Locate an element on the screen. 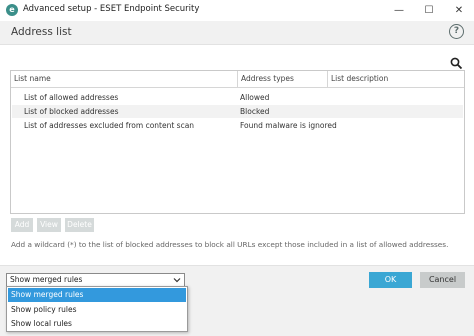  add-button: Add is located at coordinates (22, 225).